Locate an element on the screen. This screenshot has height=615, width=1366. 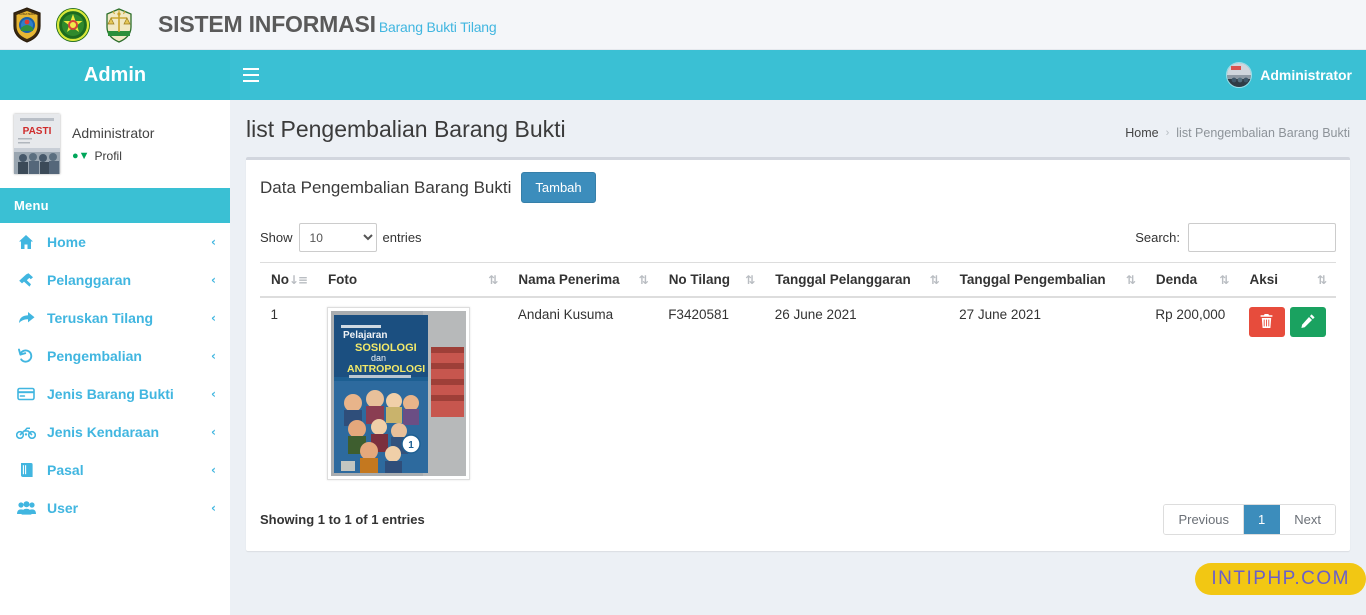
column-header-no-tilang: No Tilang ⇅ is located at coordinates (711, 280).